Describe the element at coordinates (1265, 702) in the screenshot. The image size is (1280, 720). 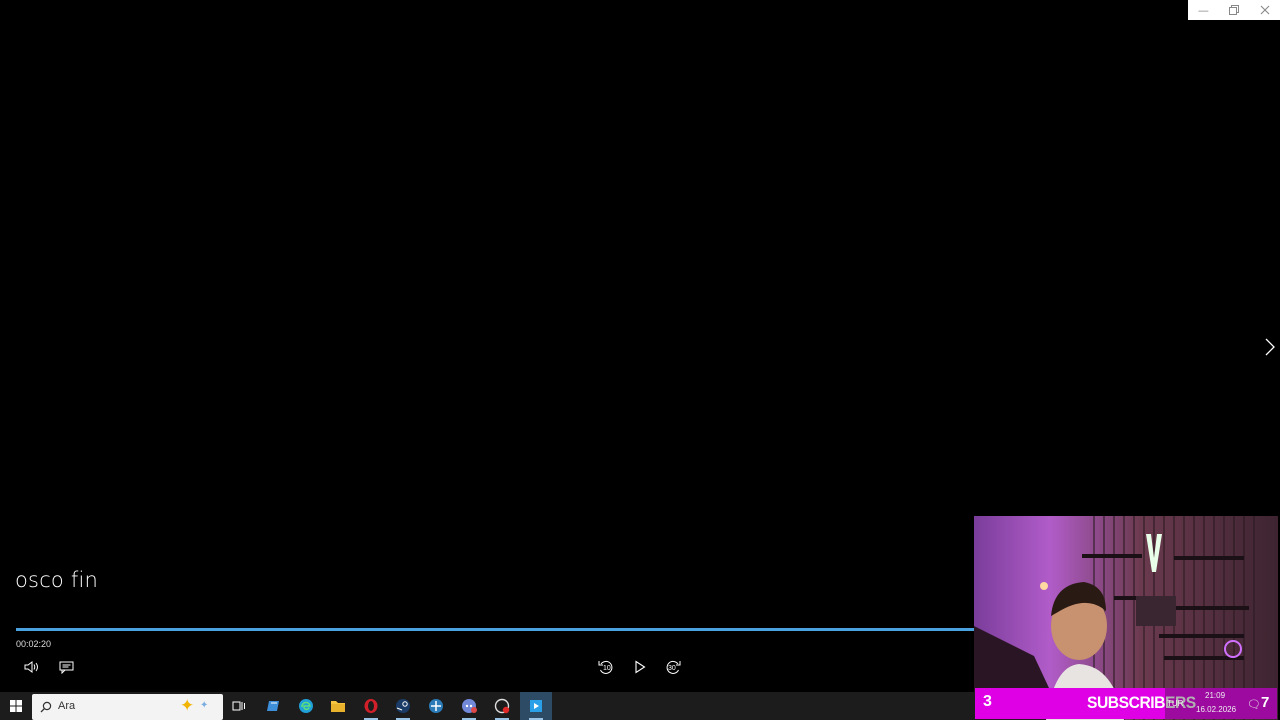
I see `notification-count: 7` at that location.